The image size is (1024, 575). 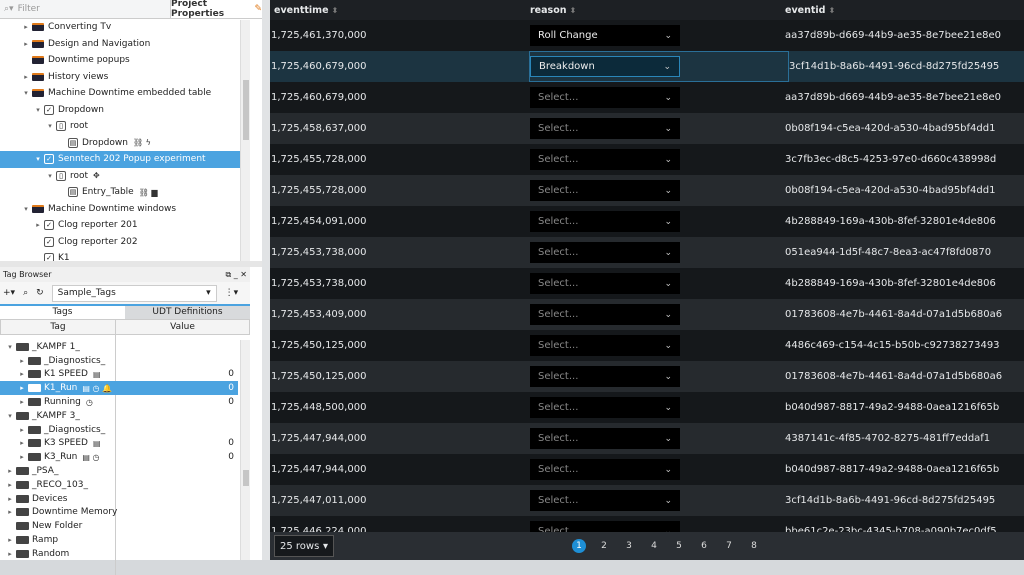 I want to click on tab-tags: Tags, so click(x=62, y=312).